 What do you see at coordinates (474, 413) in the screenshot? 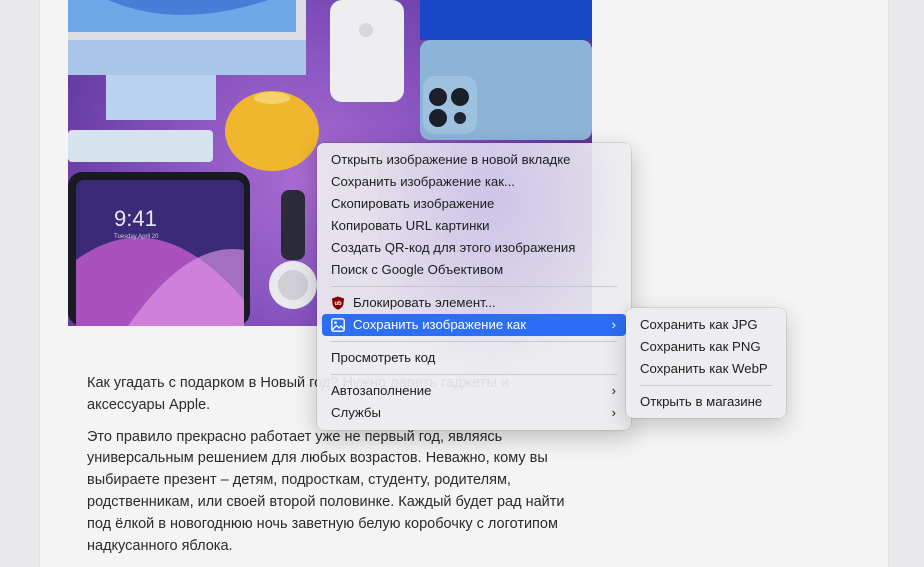
I see `menu-item-services: Службы ›` at bounding box center [474, 413].